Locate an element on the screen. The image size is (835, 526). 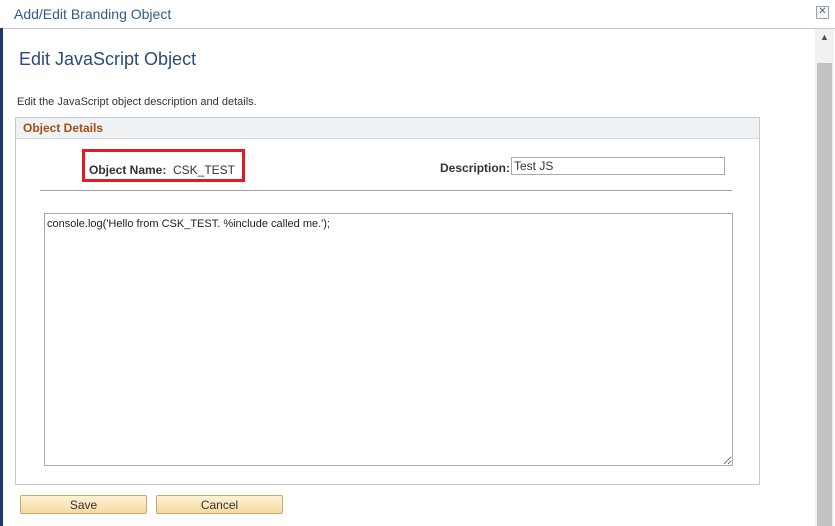
object-name-label: Object Name: is located at coordinates (128, 170).